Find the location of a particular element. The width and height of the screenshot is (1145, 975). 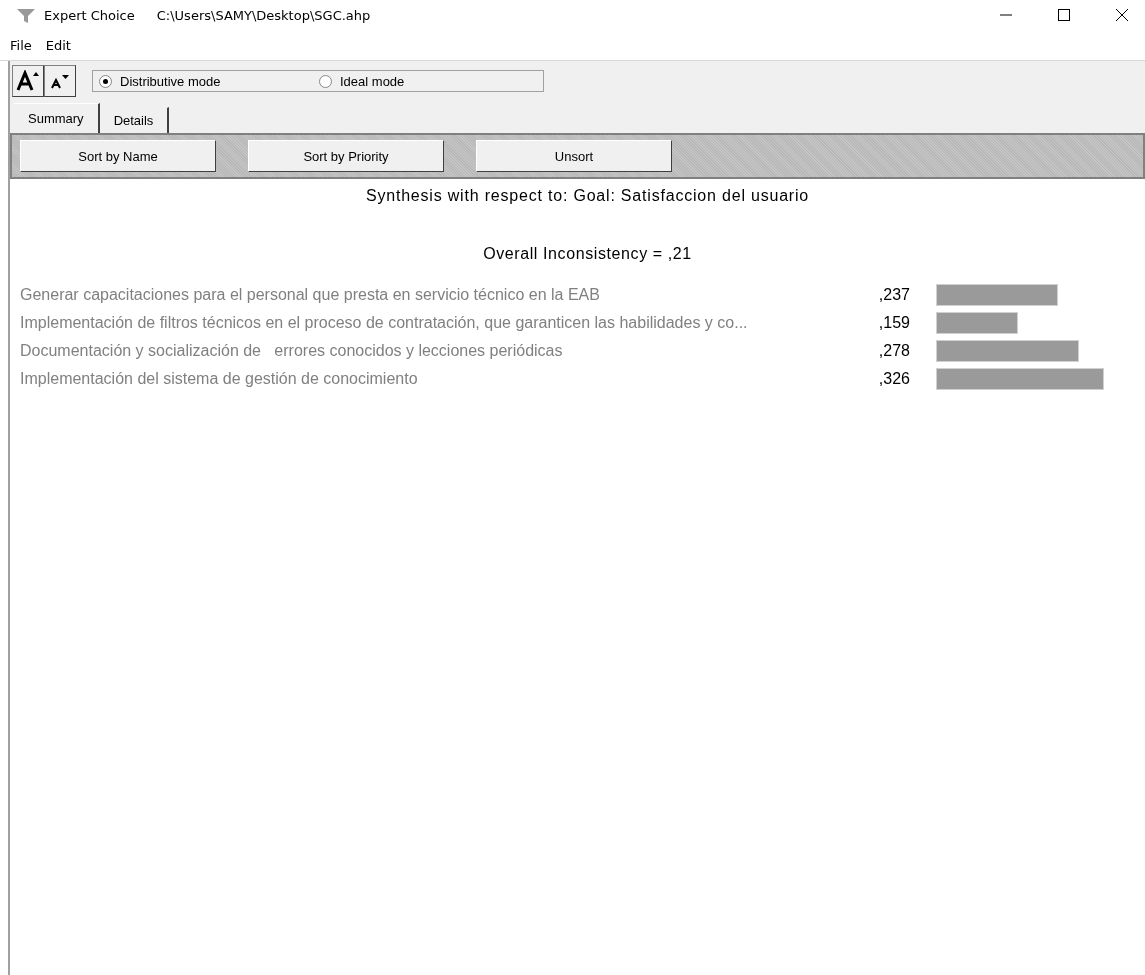

increase-font-button is located at coordinates (28, 81).